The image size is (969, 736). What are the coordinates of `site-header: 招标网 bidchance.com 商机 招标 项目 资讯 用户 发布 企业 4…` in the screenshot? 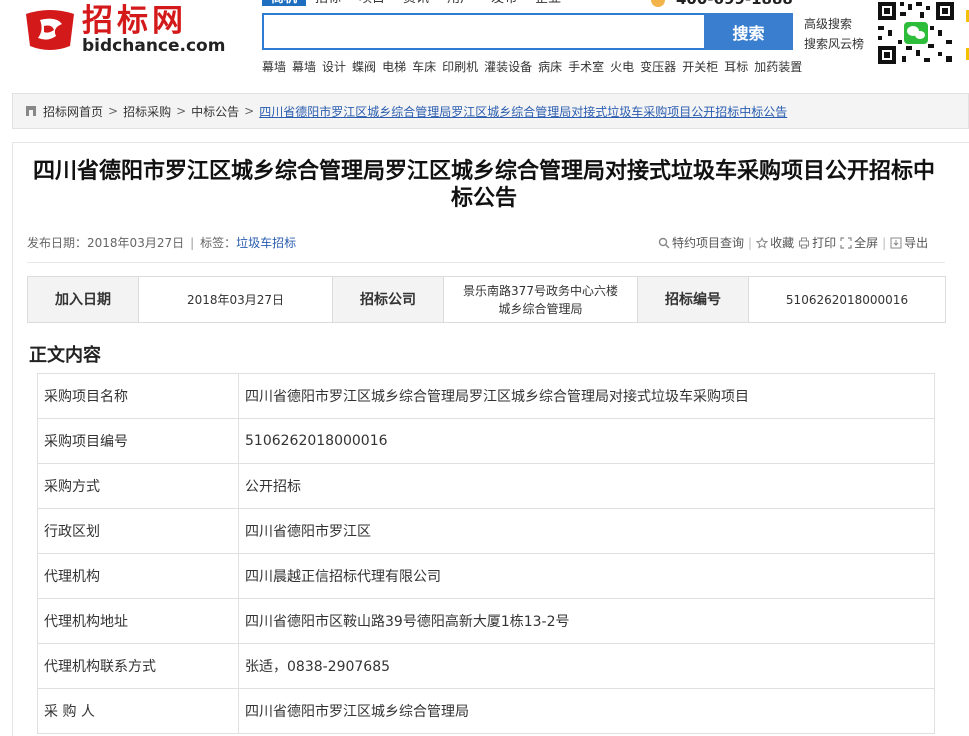 It's located at (484, 42).